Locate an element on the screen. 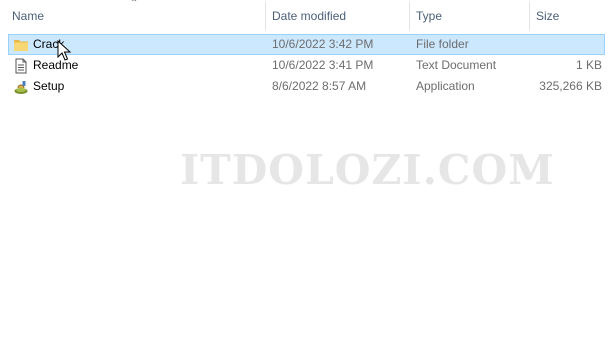  file-type: Text Document is located at coordinates (456, 65).